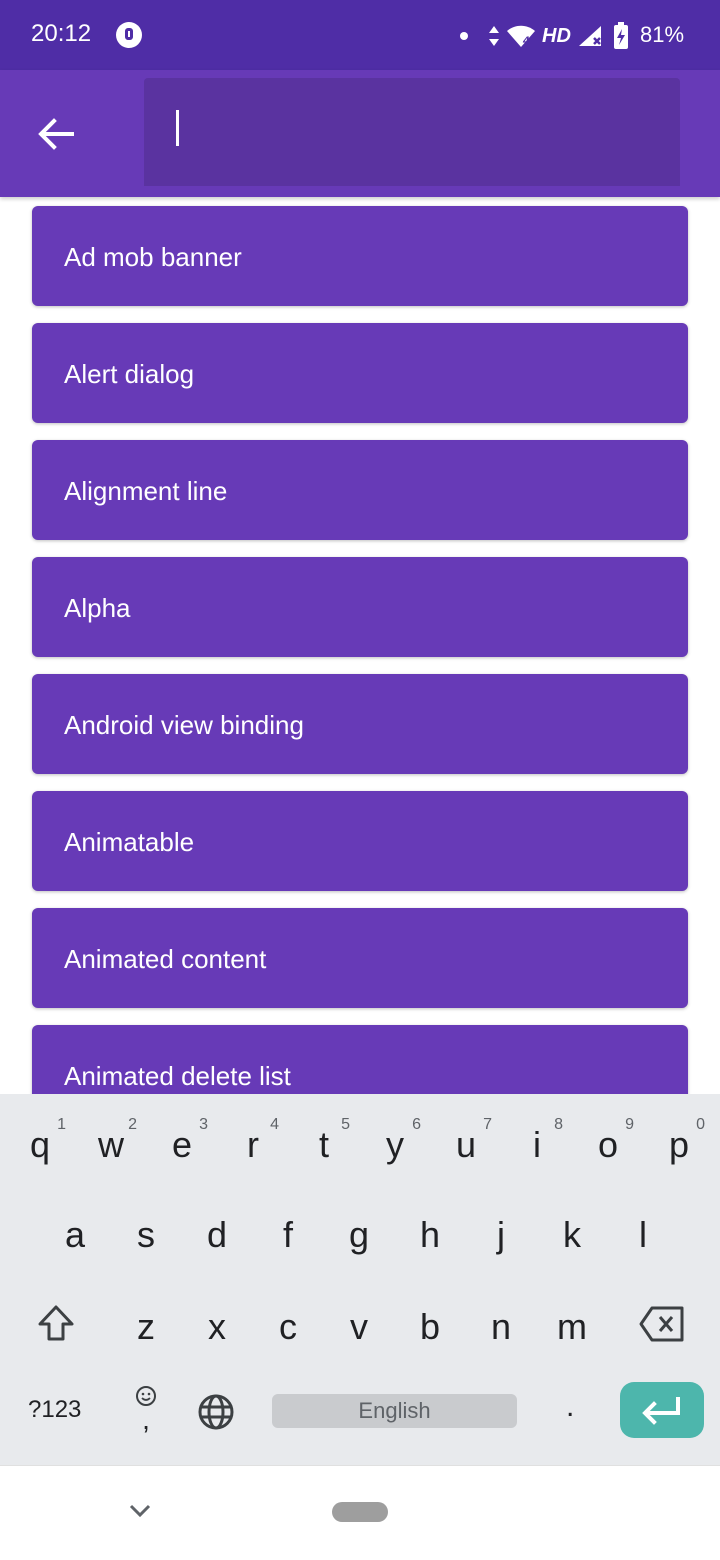 Image resolution: width=720 pixels, height=1560 pixels. I want to click on comma-label: ,, so click(146, 1419).